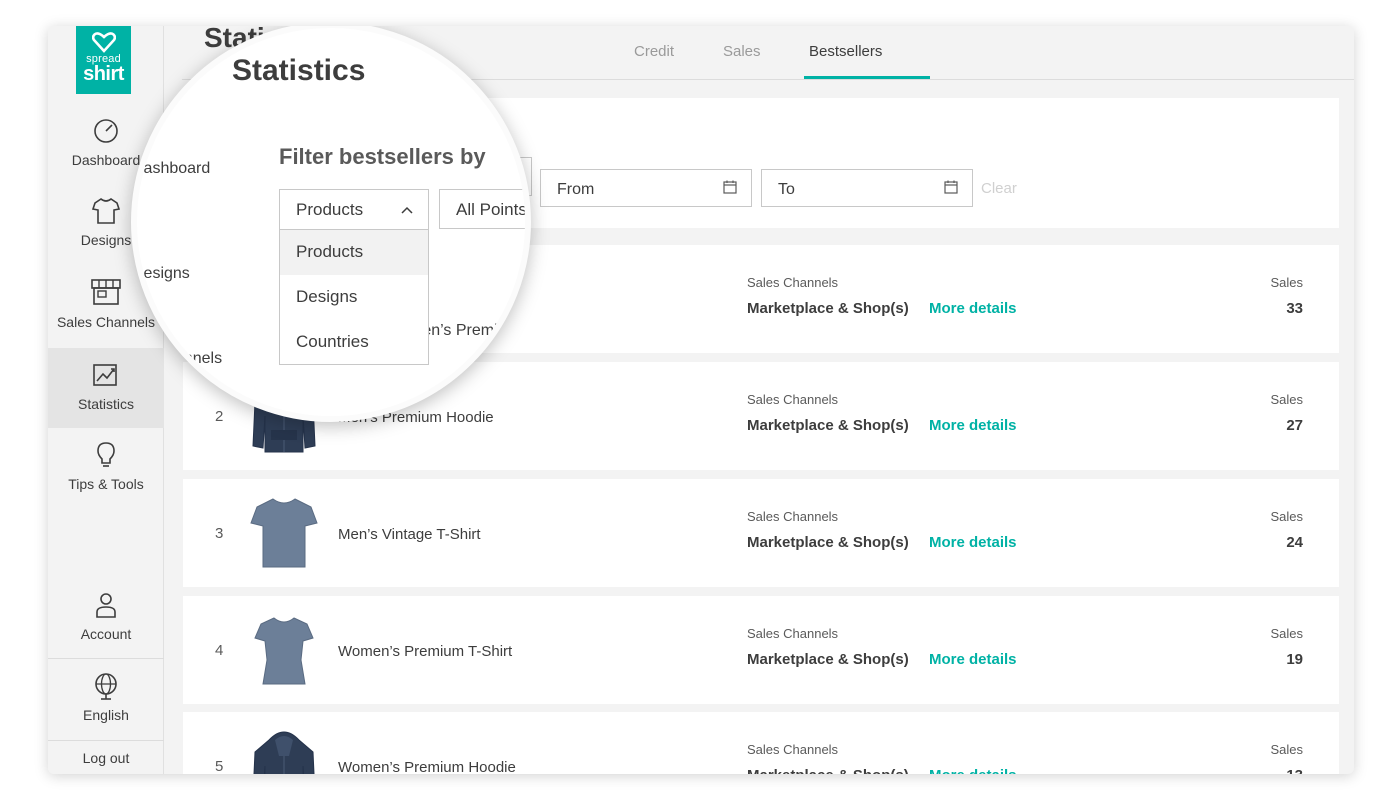  What do you see at coordinates (299, 70) in the screenshot?
I see `magnified-page-title: Statistics` at bounding box center [299, 70].